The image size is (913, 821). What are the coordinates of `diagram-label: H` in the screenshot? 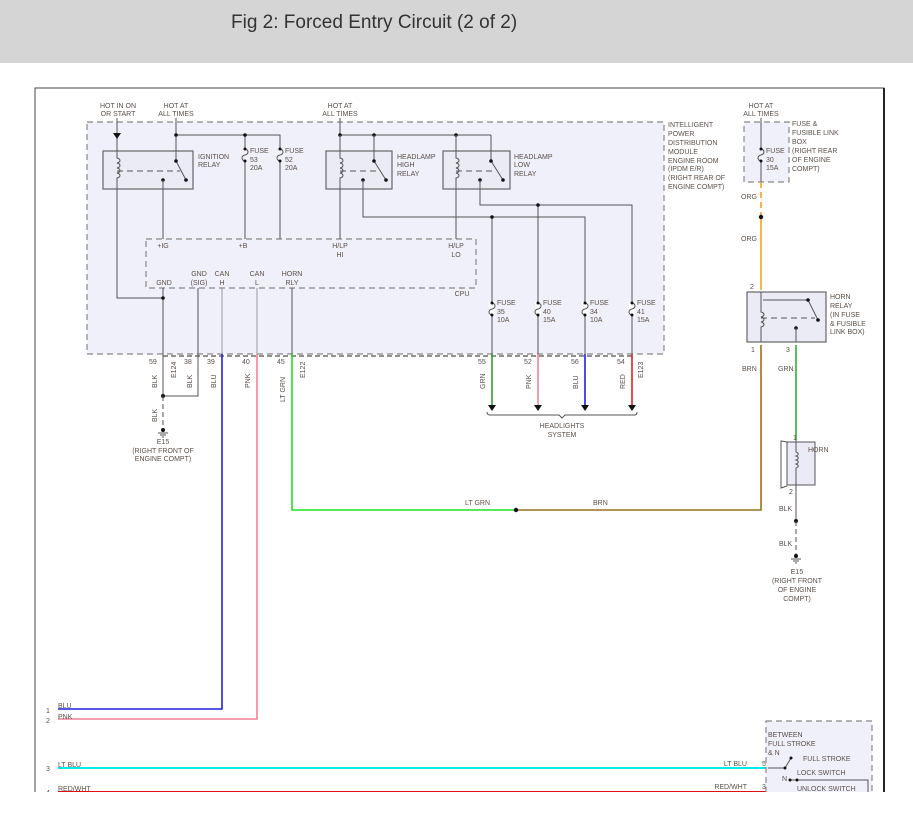 It's located at (221, 283).